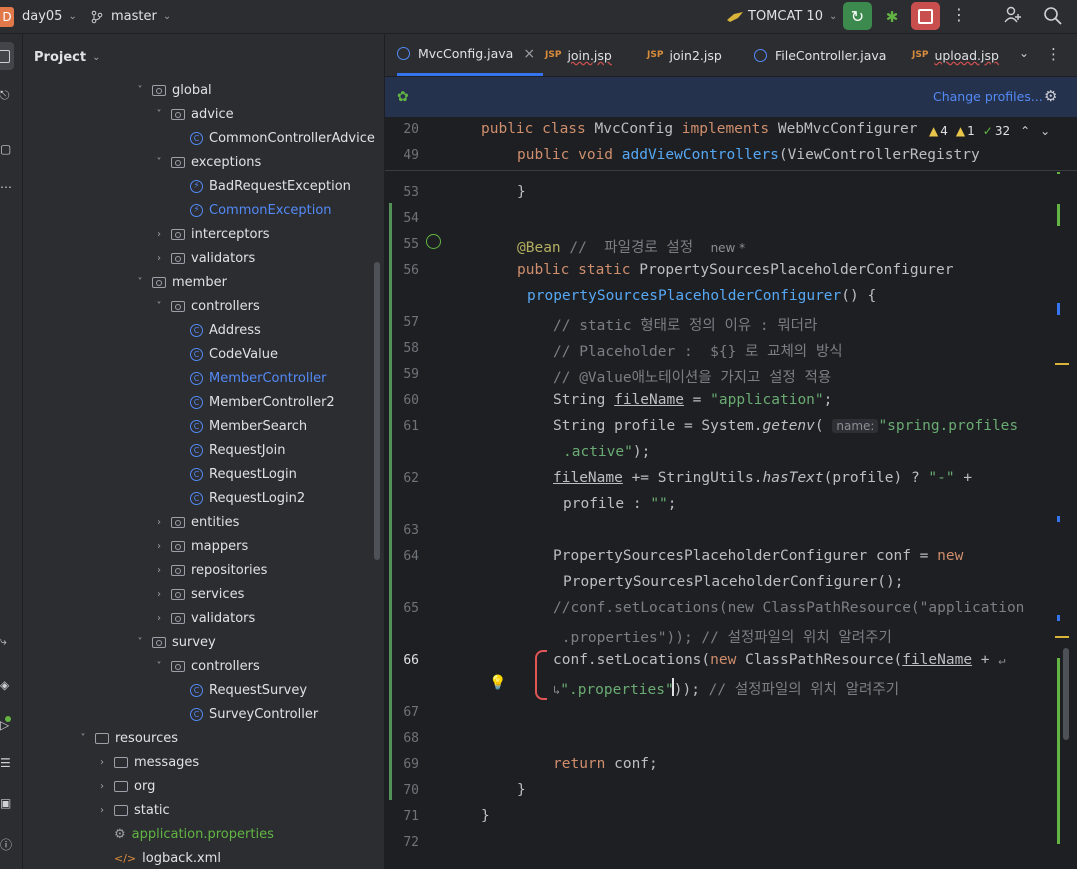  Describe the element at coordinates (6, 804) in the screenshot. I see `terminal-tool-icon: ▣` at that location.